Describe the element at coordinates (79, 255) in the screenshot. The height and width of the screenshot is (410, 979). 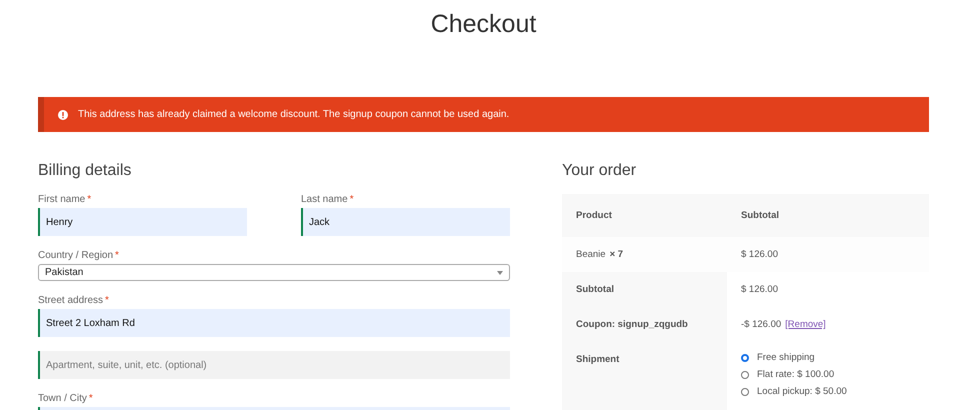
I see `field-label: Country / Region *` at that location.